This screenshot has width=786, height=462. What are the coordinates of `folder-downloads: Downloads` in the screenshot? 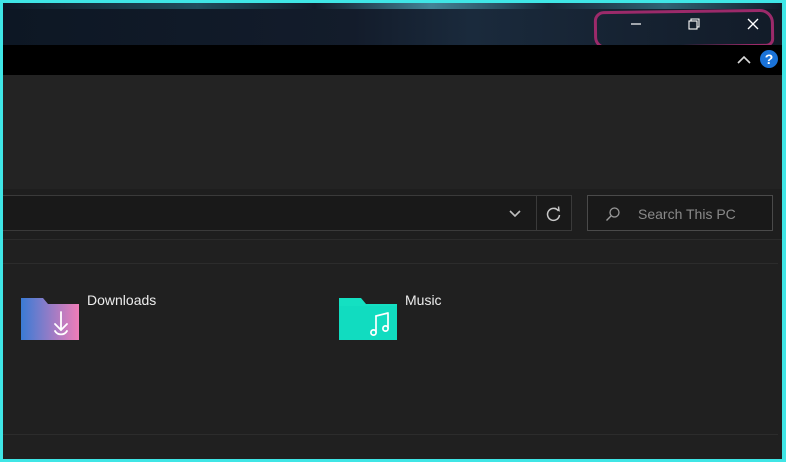 It's located at (136, 322).